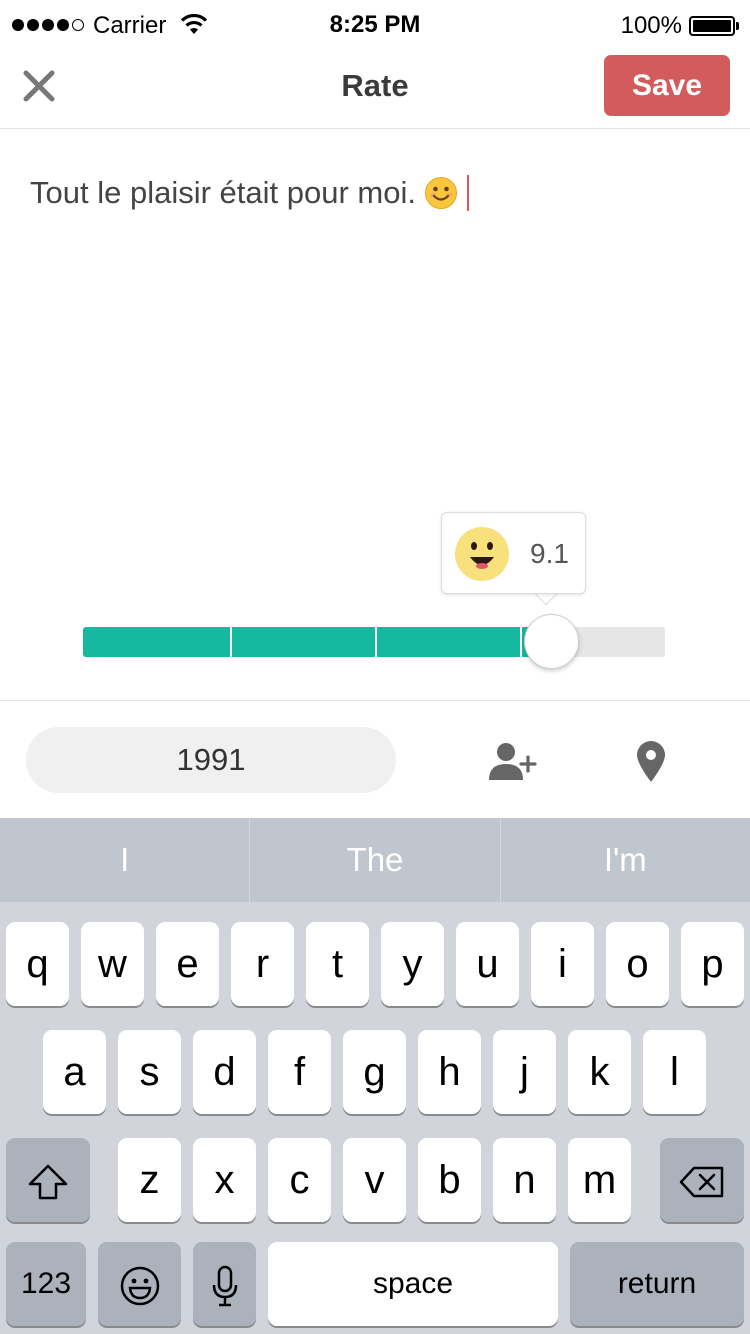 The height and width of the screenshot is (1334, 750). What do you see at coordinates (374, 1072) in the screenshot?
I see `key-g: g` at bounding box center [374, 1072].